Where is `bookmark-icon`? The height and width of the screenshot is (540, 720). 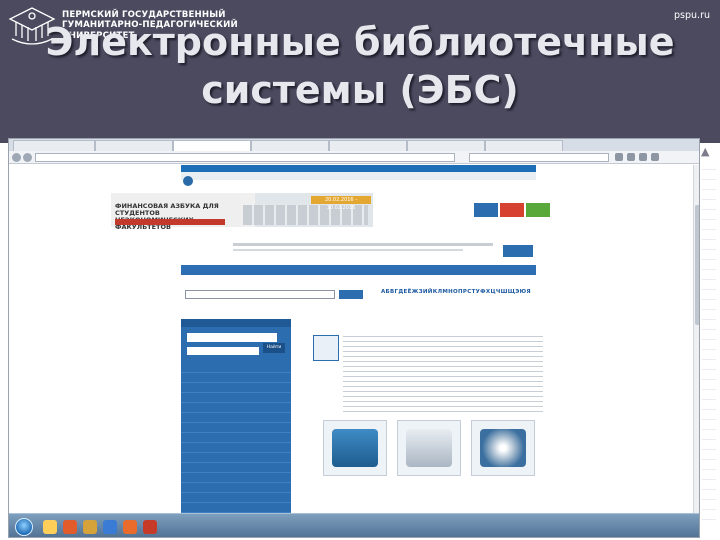 bookmark-icon is located at coordinates (619, 157).